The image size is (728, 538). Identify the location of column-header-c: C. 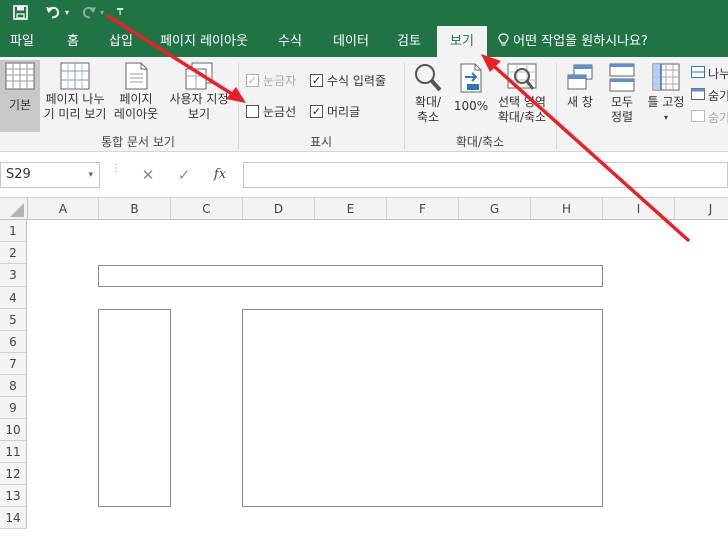
(207, 209).